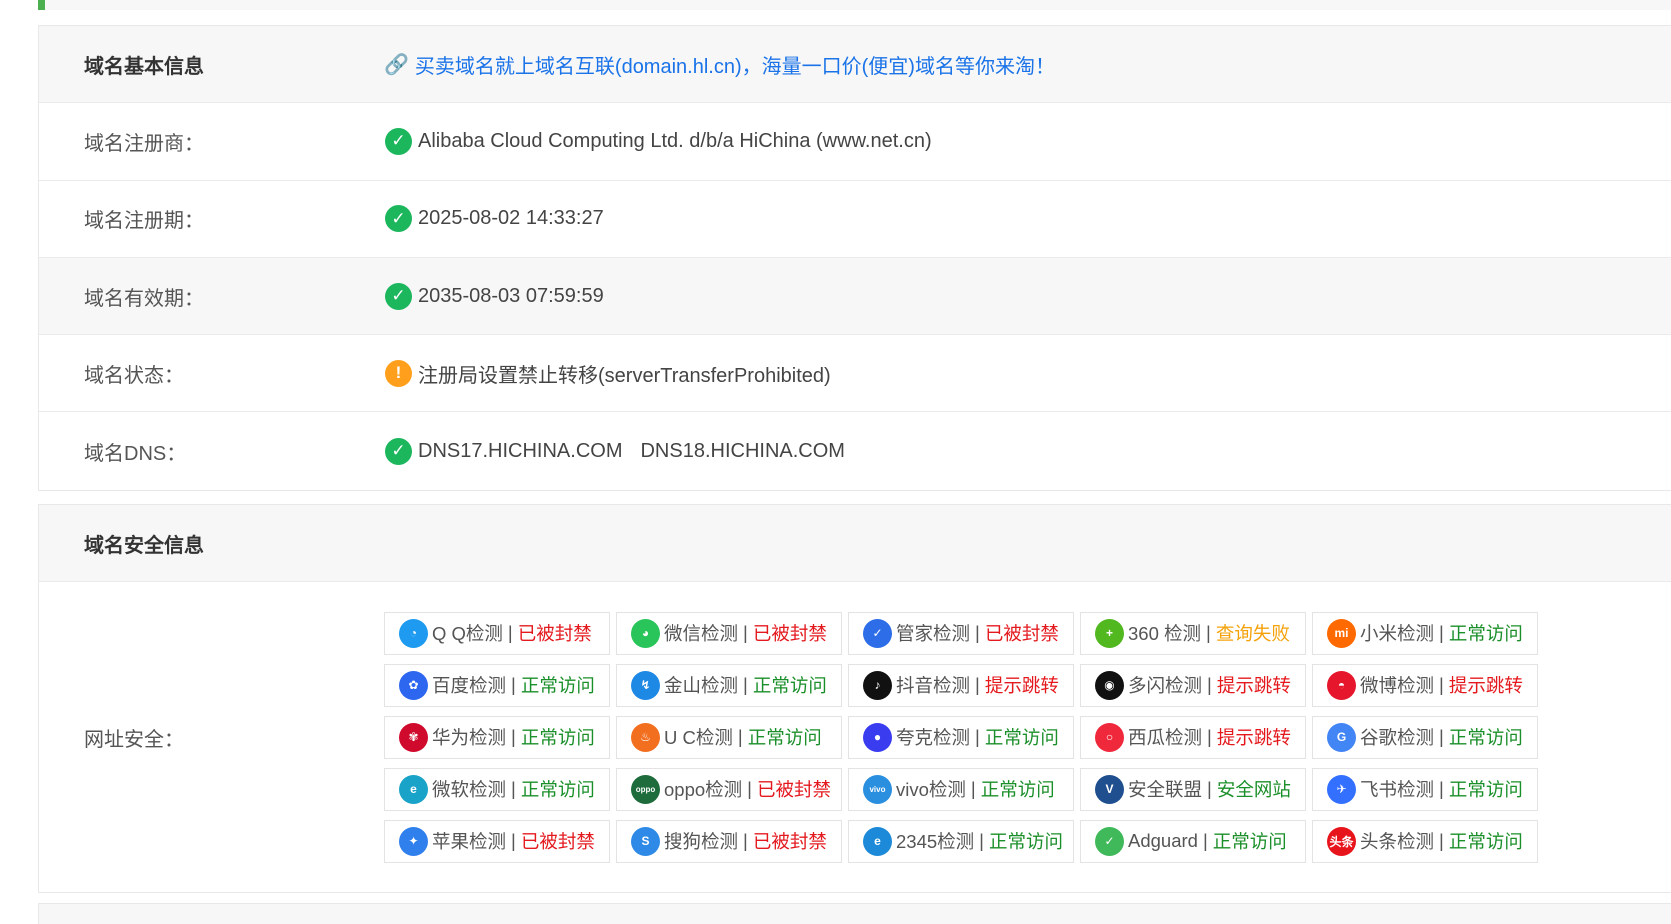 This screenshot has height=924, width=1671. I want to click on security-check-item: ✓ 管家检测 | 已被封禁, so click(961, 633).